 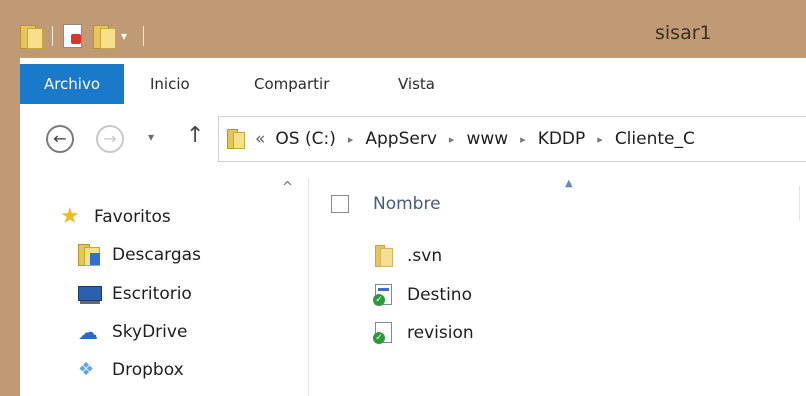 What do you see at coordinates (440, 333) in the screenshot?
I see `file-name: revision` at bounding box center [440, 333].